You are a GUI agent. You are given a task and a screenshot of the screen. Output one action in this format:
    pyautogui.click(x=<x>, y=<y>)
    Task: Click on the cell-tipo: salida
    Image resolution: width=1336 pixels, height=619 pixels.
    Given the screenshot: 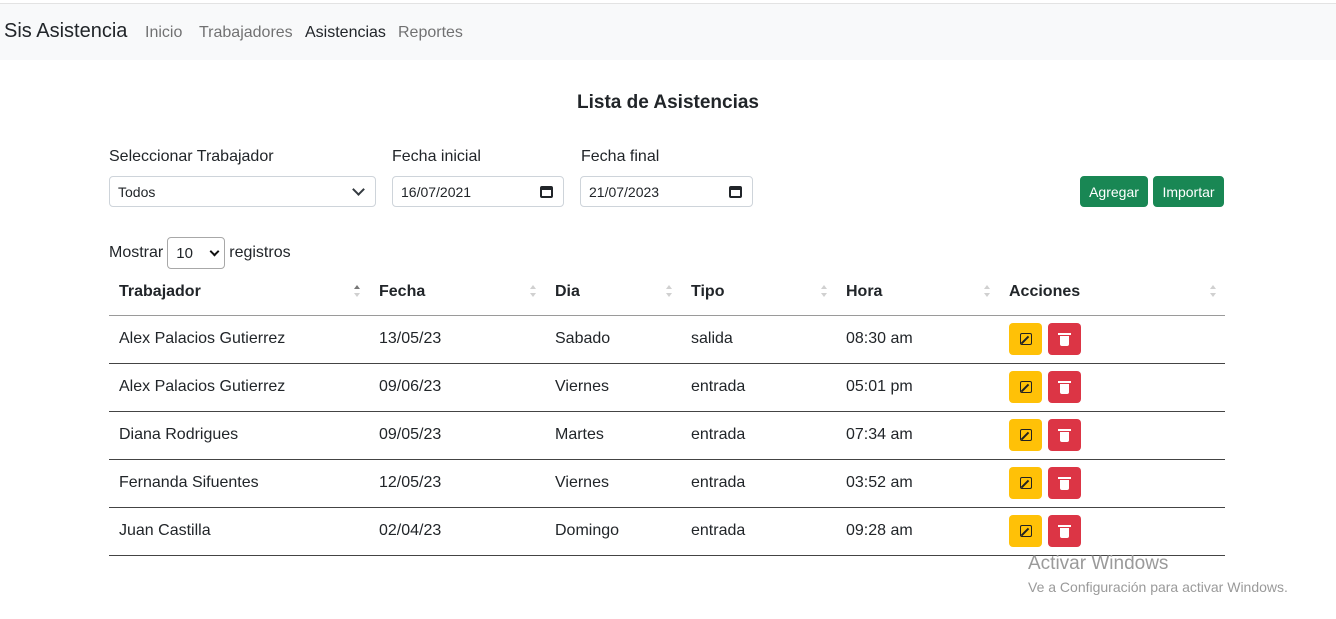 What is the action you would take?
    pyautogui.click(x=758, y=339)
    